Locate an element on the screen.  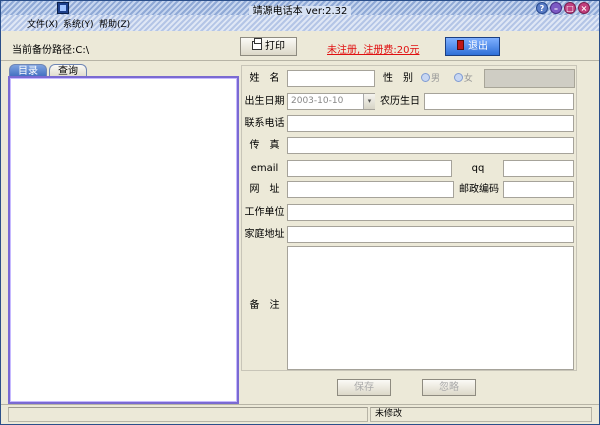
print-label: 打印 is located at coordinates (275, 46).